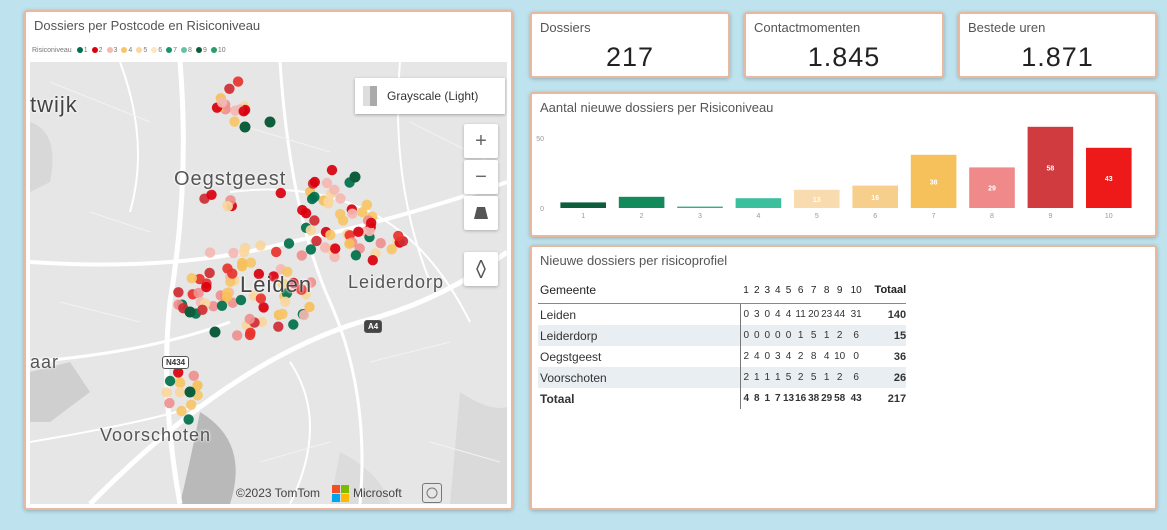 The height and width of the screenshot is (530, 1167). I want to click on column-header: 5, so click(789, 290).